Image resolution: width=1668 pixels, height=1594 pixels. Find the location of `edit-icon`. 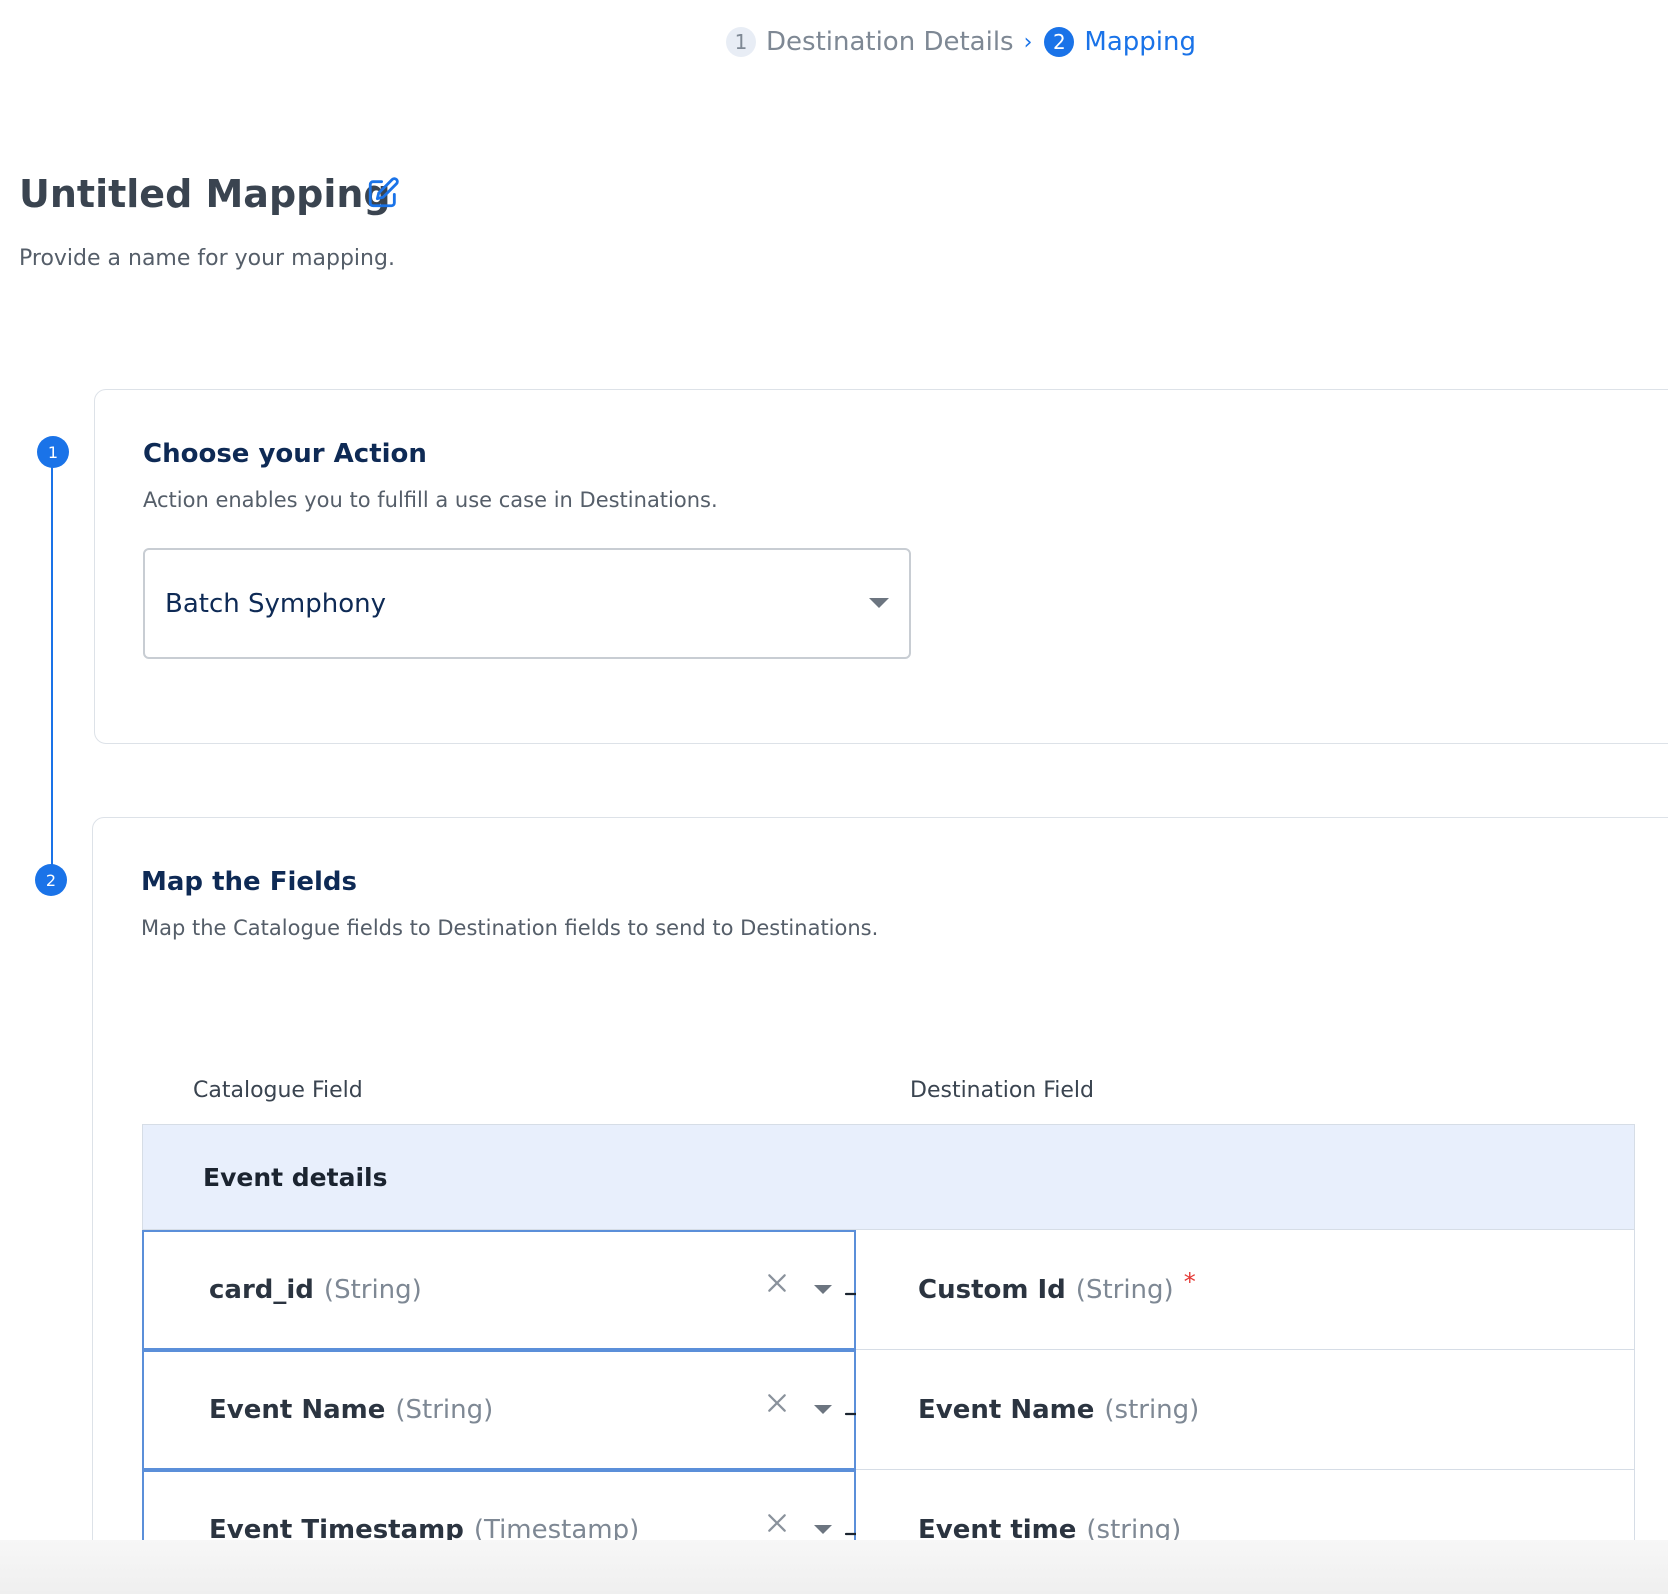

edit-icon is located at coordinates (383, 193).